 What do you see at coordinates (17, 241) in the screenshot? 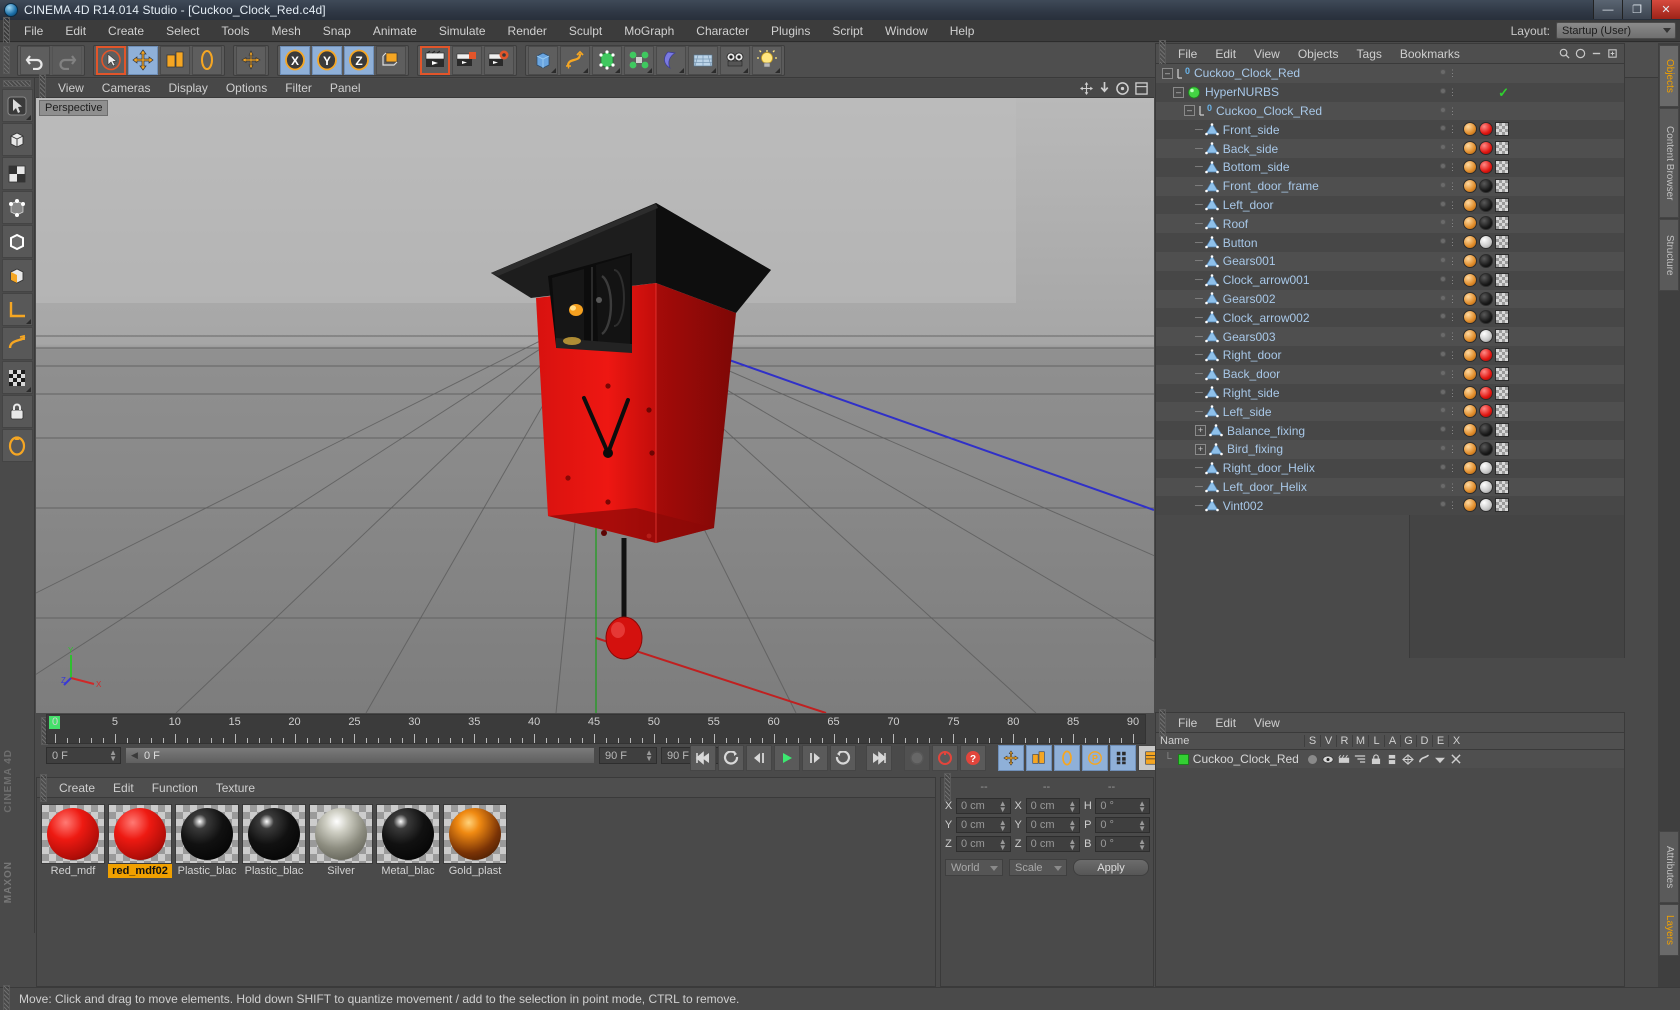
I see `edges-mode-button` at bounding box center [17, 241].